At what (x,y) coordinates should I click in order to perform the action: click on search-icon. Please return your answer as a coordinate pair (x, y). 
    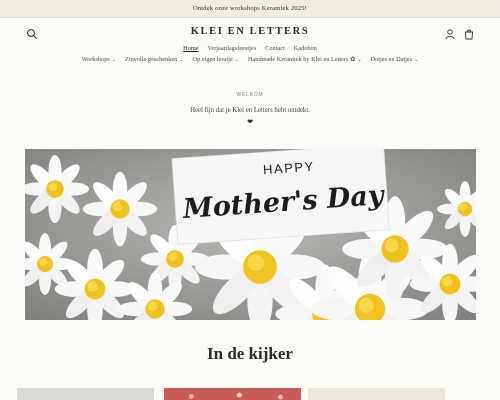
    Looking at the image, I should click on (32, 34).